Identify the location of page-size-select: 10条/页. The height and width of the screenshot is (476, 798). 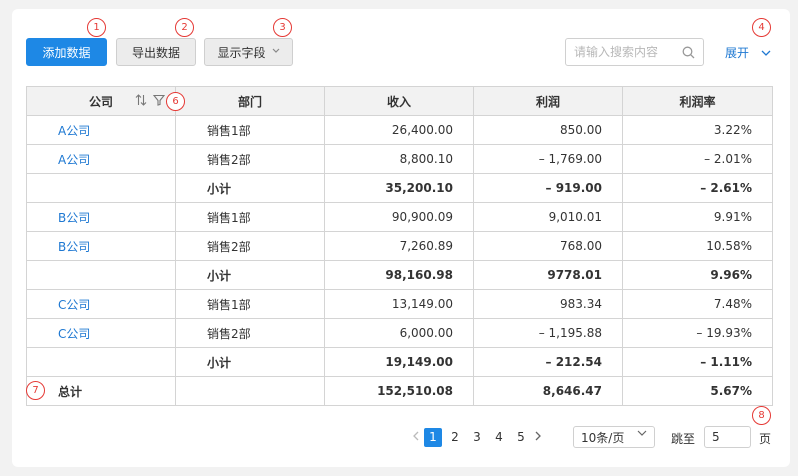
(614, 437).